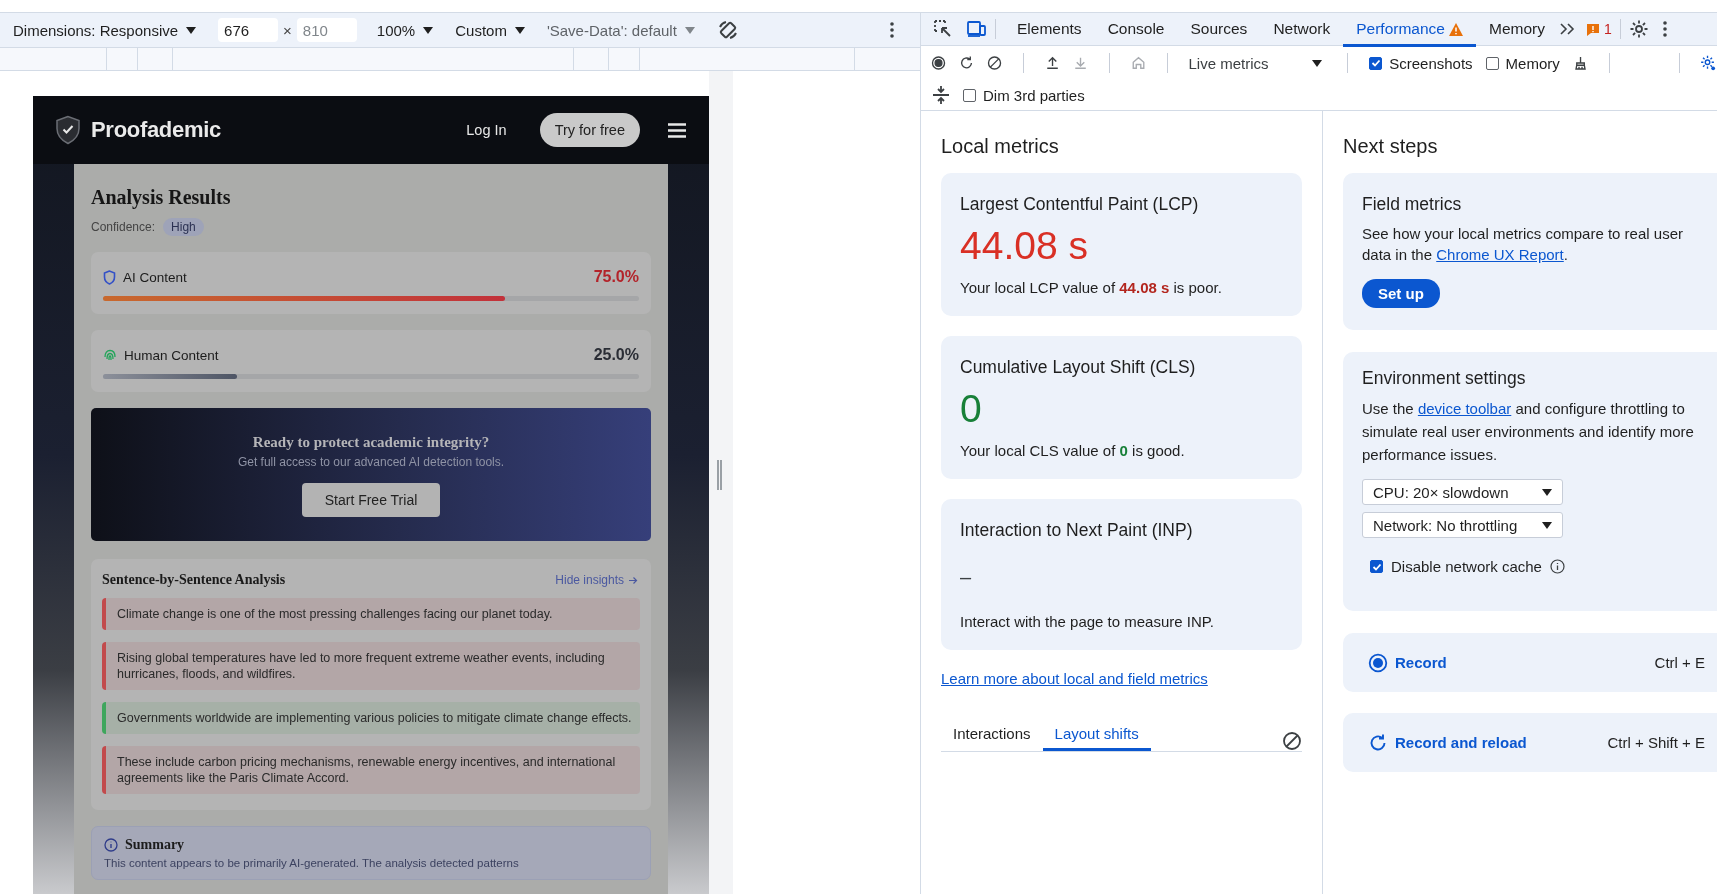  What do you see at coordinates (156, 130) in the screenshot?
I see `brand-name: Proofademic` at bounding box center [156, 130].